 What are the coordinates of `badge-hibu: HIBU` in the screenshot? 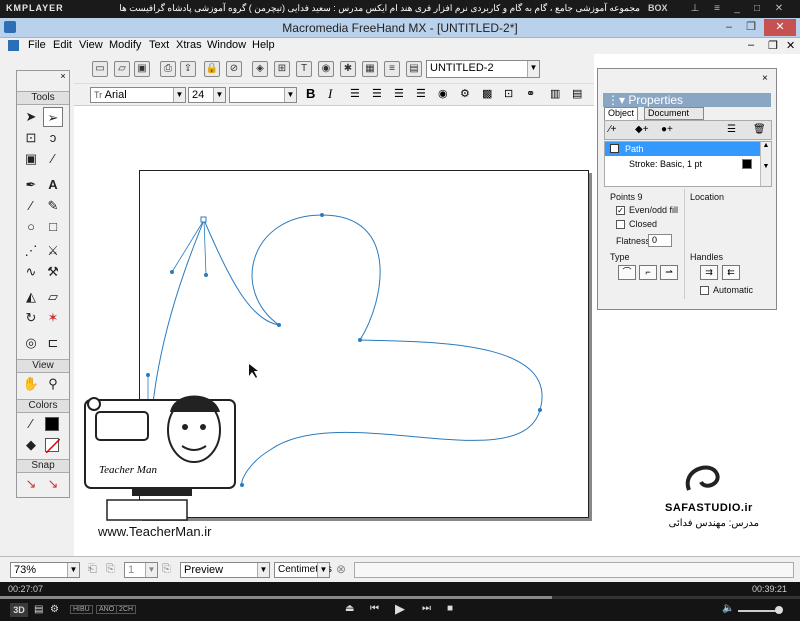 It's located at (81, 609).